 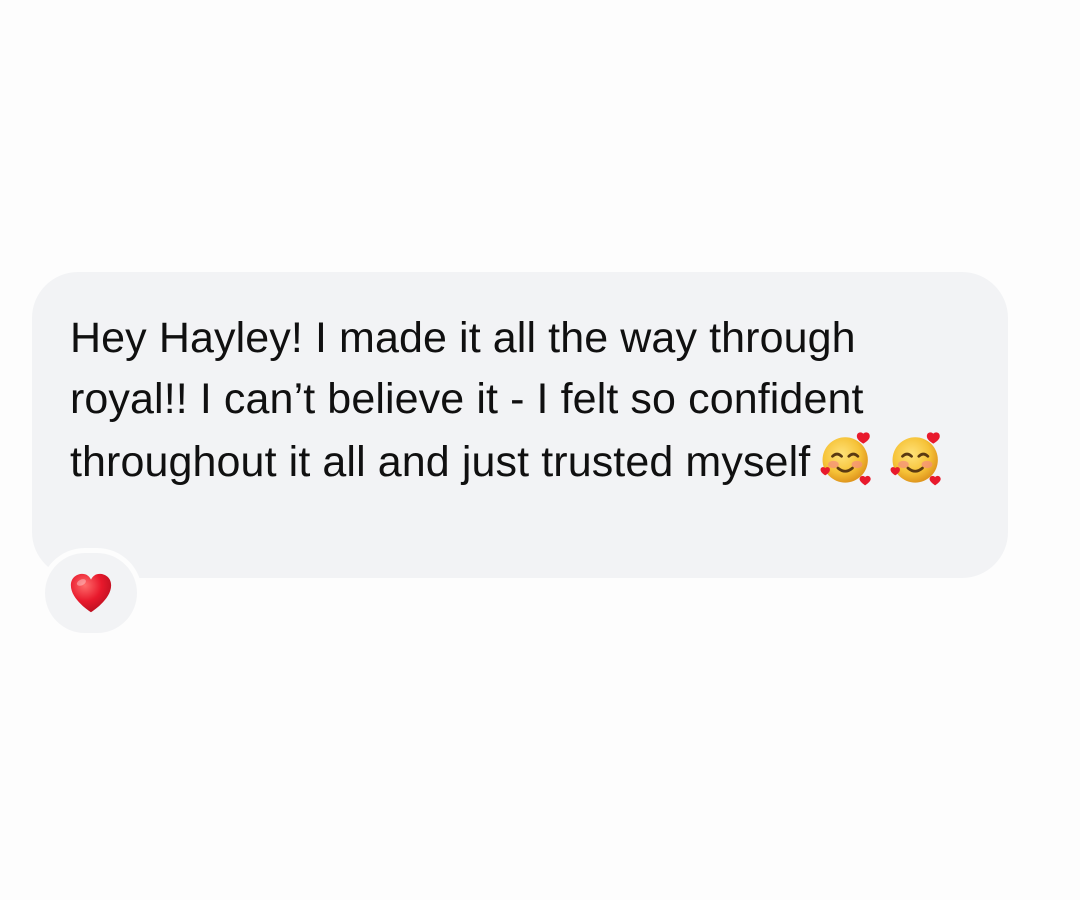 I want to click on reaction-badge, so click(x=91, y=593).